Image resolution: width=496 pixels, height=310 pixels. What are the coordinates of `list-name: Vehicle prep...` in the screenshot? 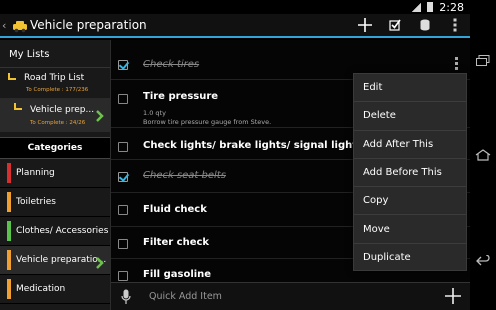 It's located at (62, 110).